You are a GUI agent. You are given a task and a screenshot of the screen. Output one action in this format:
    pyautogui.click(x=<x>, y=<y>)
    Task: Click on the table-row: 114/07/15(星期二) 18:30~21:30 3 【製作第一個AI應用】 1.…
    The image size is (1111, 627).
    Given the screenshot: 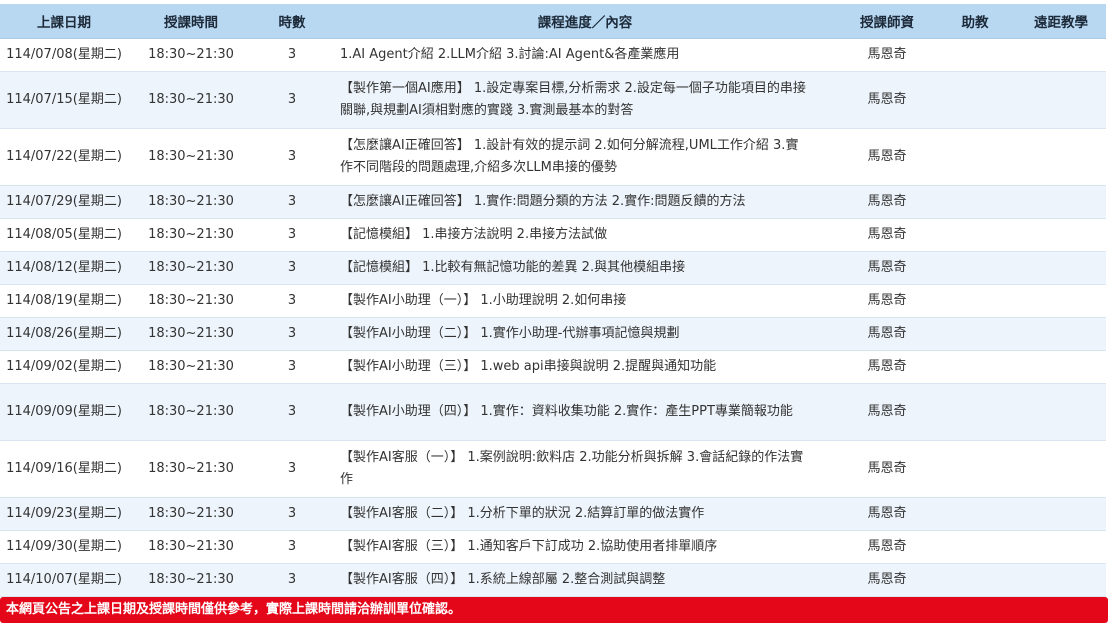 What is the action you would take?
    pyautogui.click(x=553, y=100)
    